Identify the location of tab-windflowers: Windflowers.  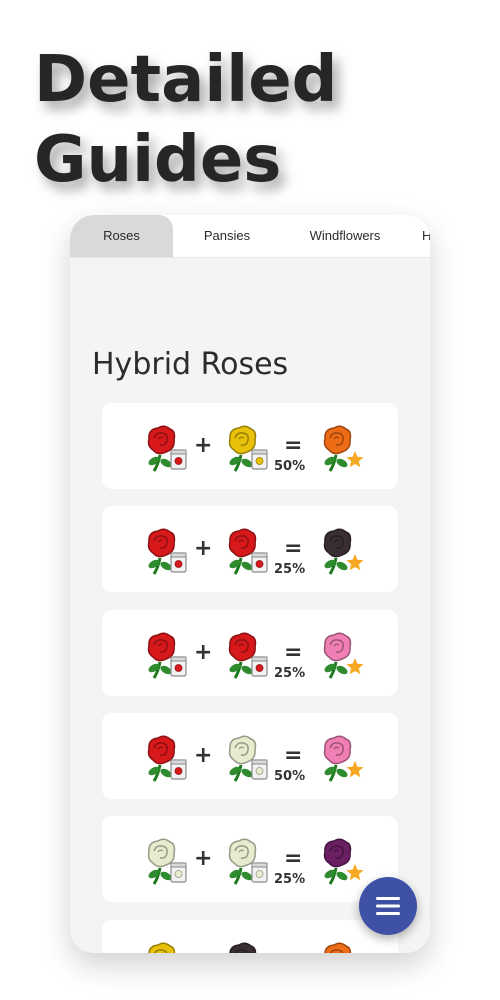
(345, 236).